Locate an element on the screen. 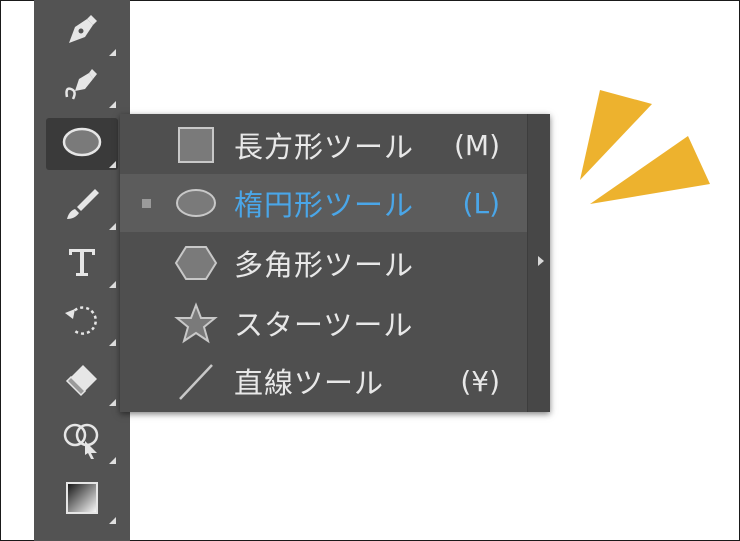 This screenshot has width=740, height=541. curvature-tool-button is located at coordinates (82, 84).